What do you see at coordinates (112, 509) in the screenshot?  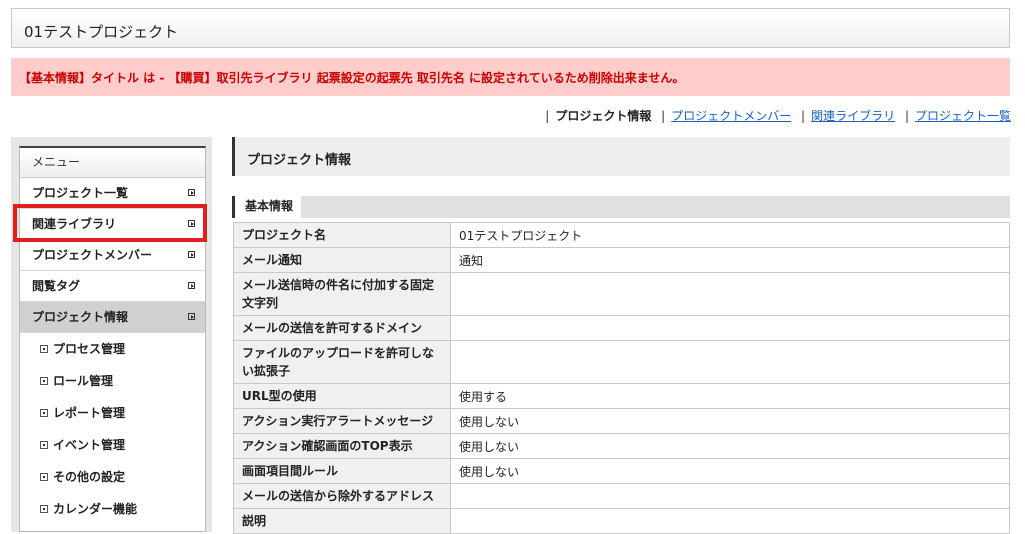 I see `sidebar-subitem-calendar: カレンダー機能` at bounding box center [112, 509].